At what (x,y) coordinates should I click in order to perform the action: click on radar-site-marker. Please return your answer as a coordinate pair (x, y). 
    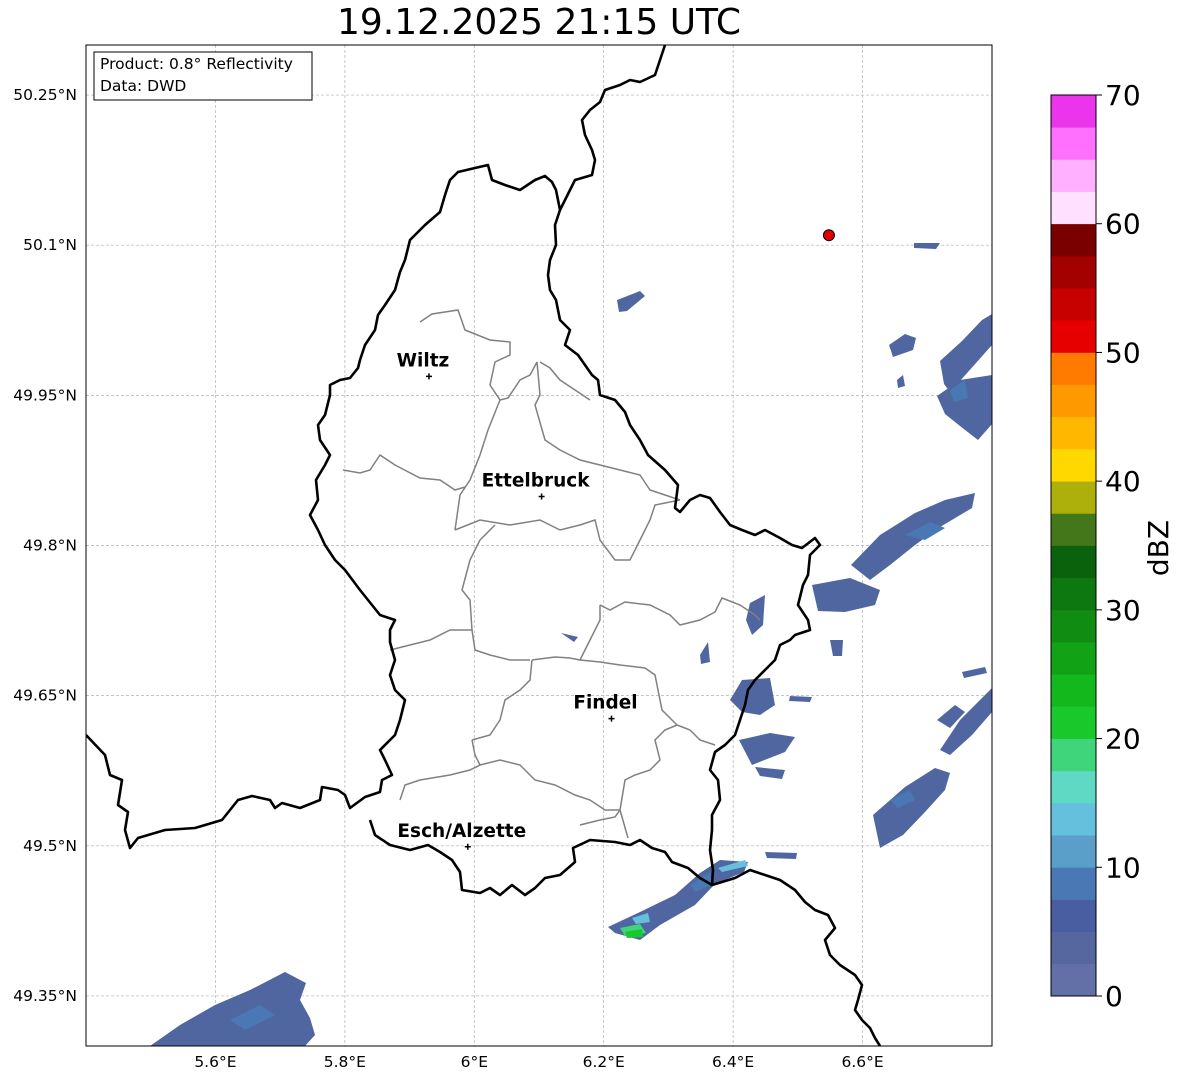
    Looking at the image, I should click on (828, 235).